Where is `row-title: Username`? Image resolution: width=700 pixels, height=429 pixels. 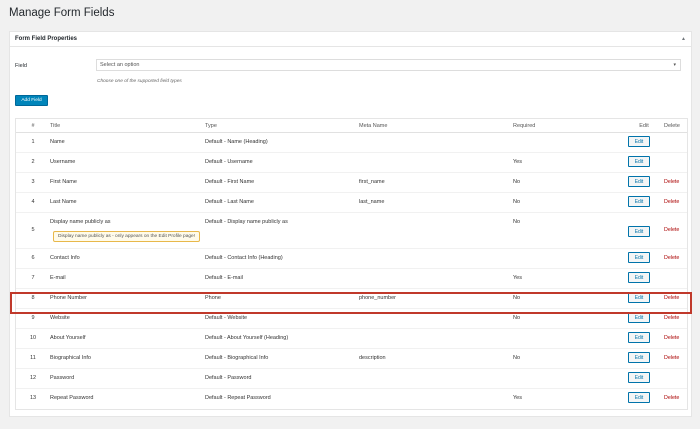
row-title: Username is located at coordinates (63, 162).